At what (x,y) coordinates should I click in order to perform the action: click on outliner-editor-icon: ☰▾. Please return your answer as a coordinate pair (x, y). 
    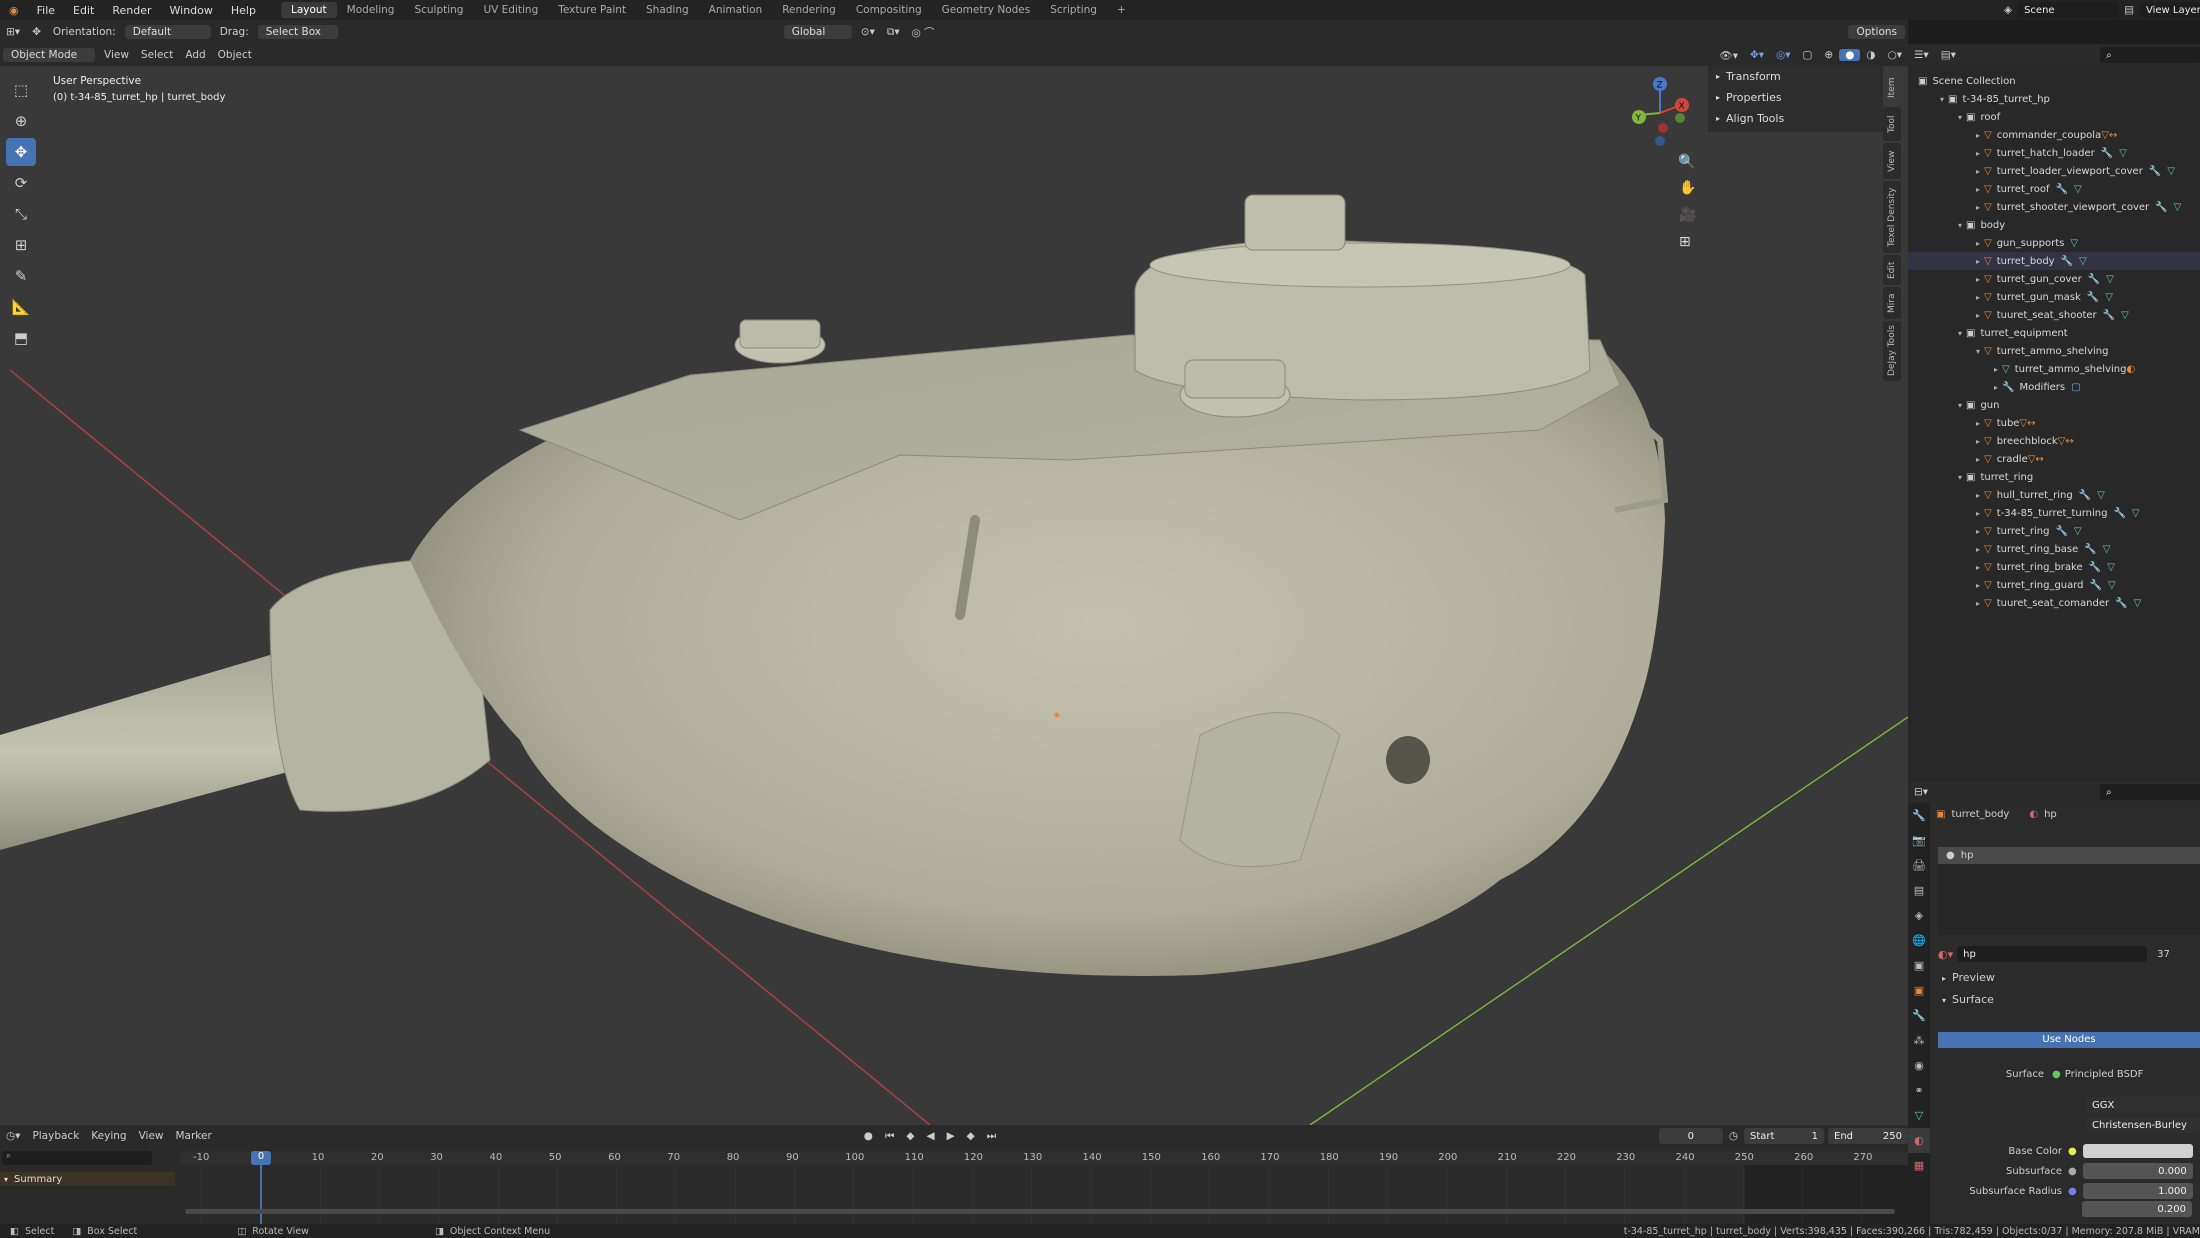
    Looking at the image, I should click on (1921, 55).